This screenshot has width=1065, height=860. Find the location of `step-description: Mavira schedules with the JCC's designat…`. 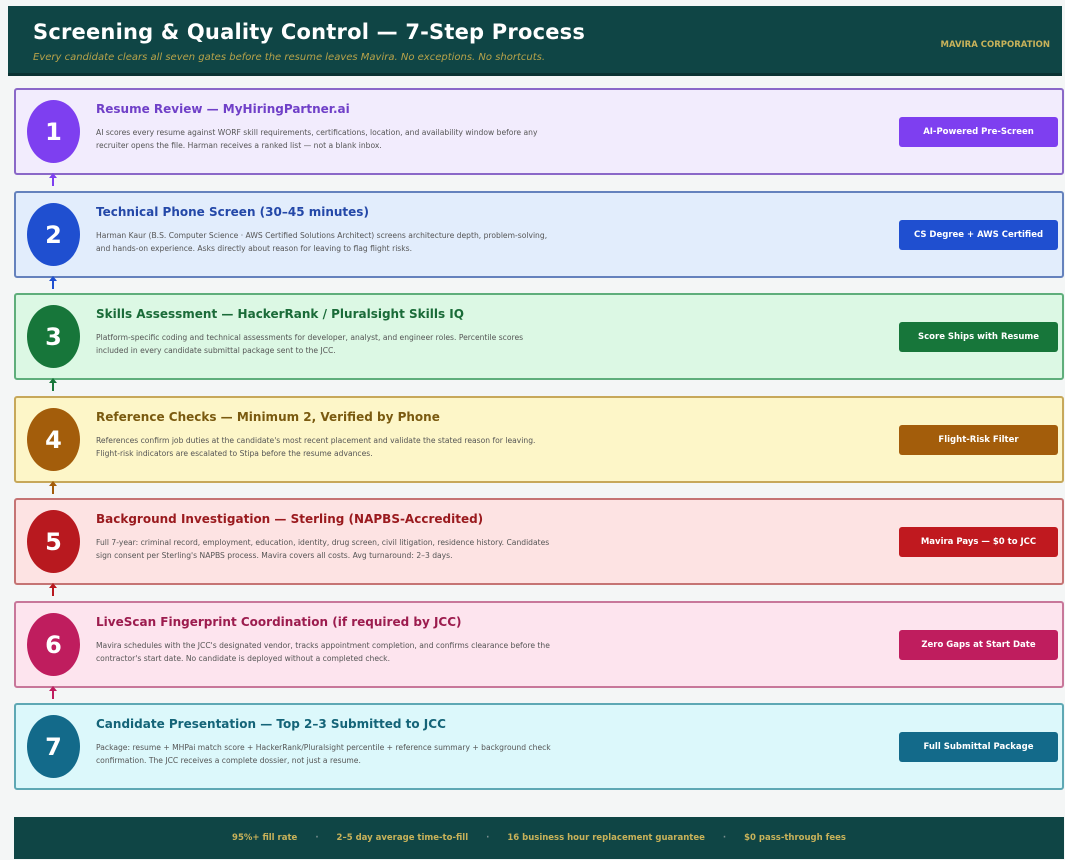

step-description: Mavira schedules with the JCC's designat… is located at coordinates (323, 652).